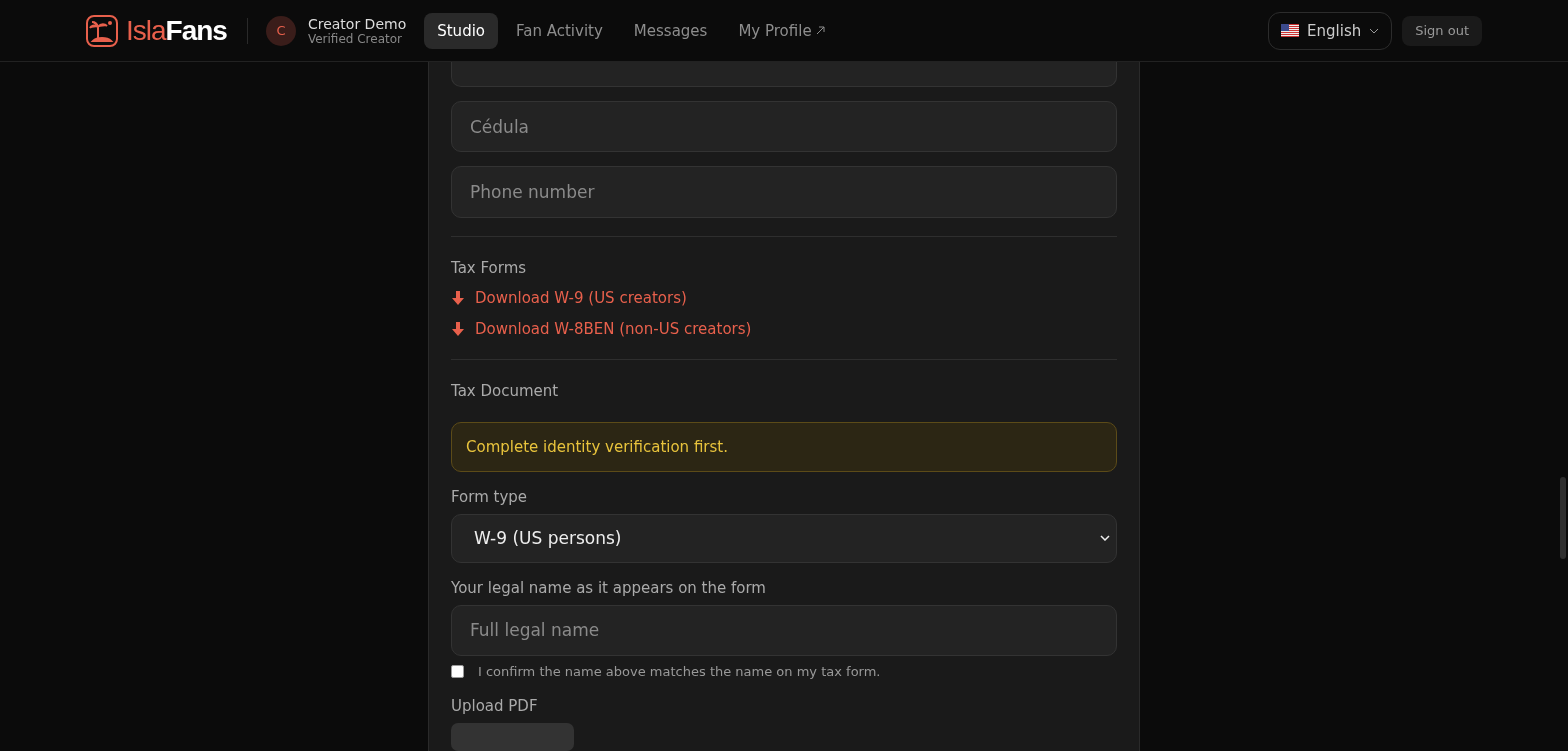  What do you see at coordinates (489, 267) in the screenshot?
I see `section-title: Tax Forms` at bounding box center [489, 267].